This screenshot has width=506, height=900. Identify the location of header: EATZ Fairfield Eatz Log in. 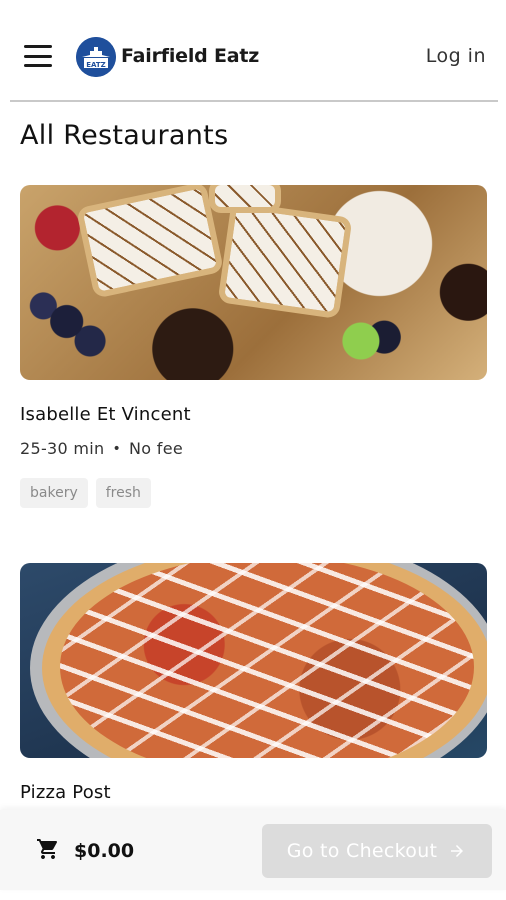
(253, 50).